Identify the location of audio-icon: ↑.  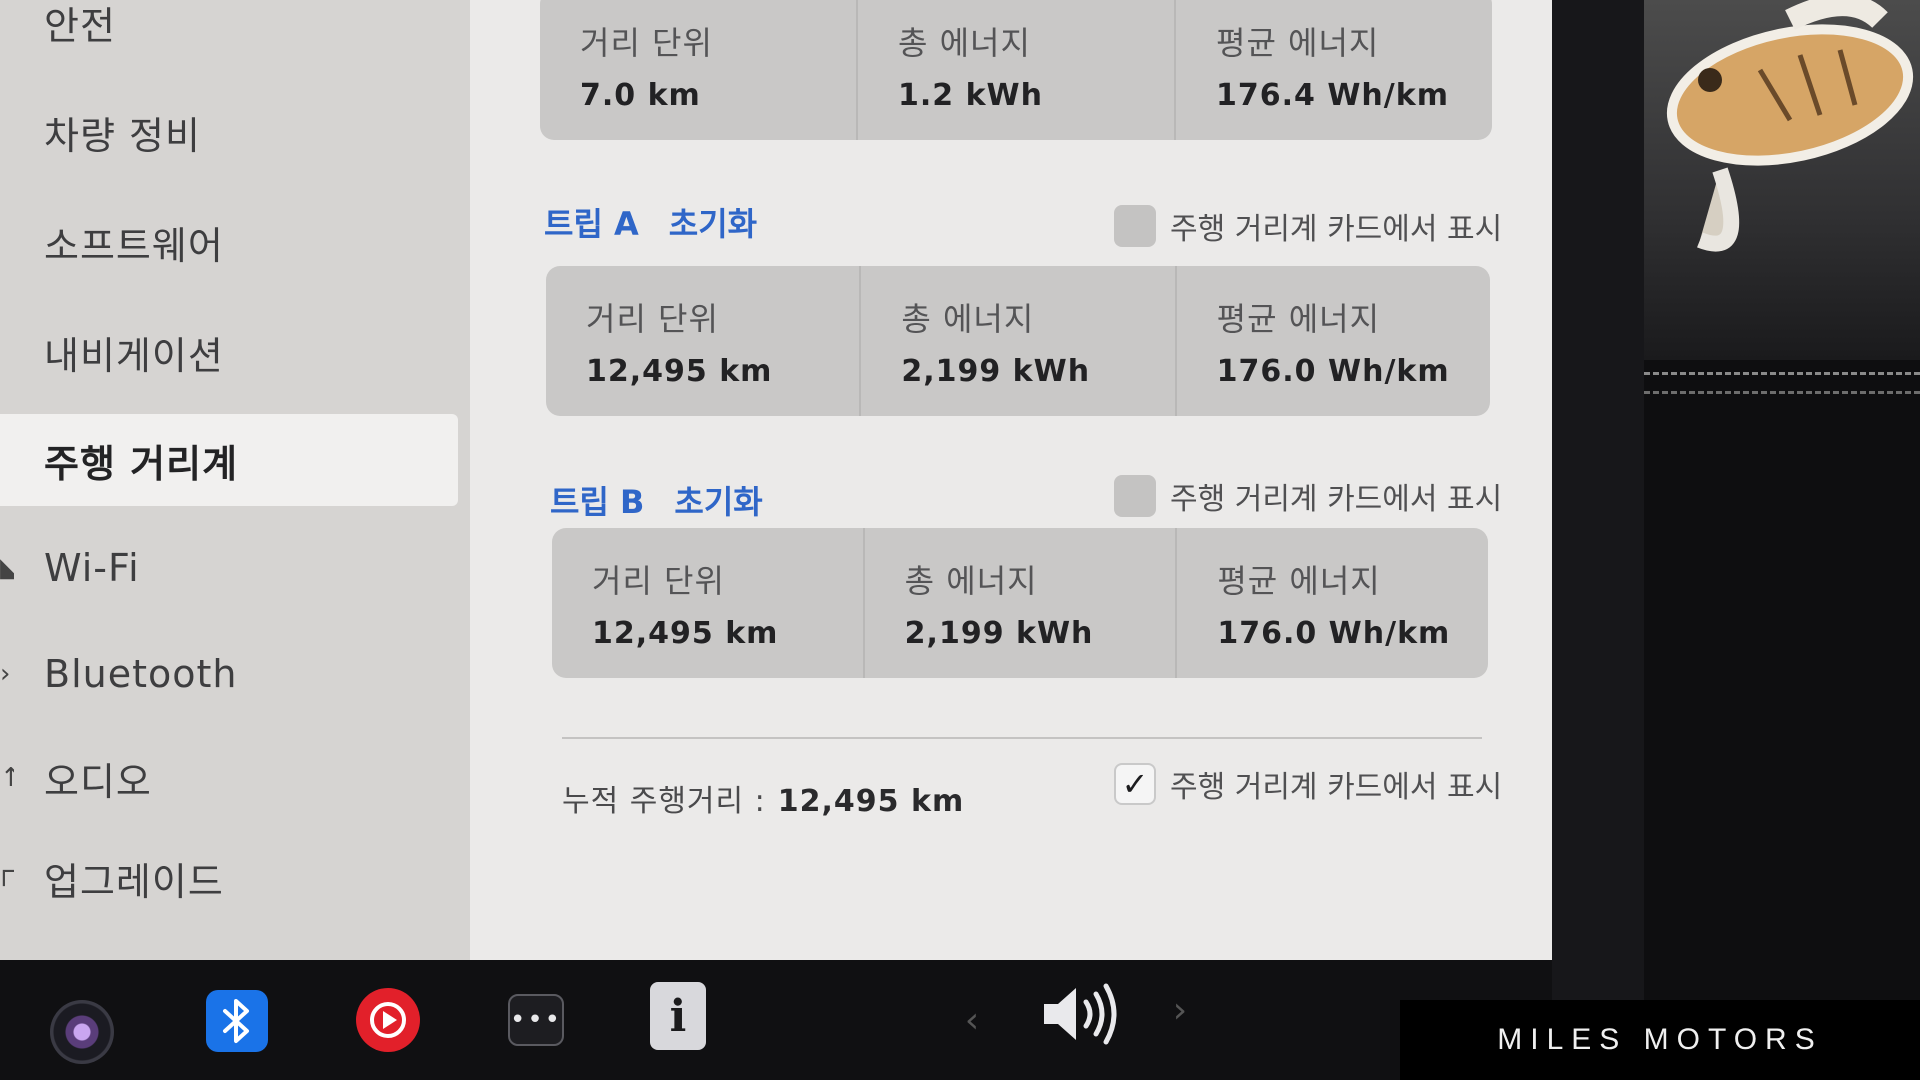
(7, 778).